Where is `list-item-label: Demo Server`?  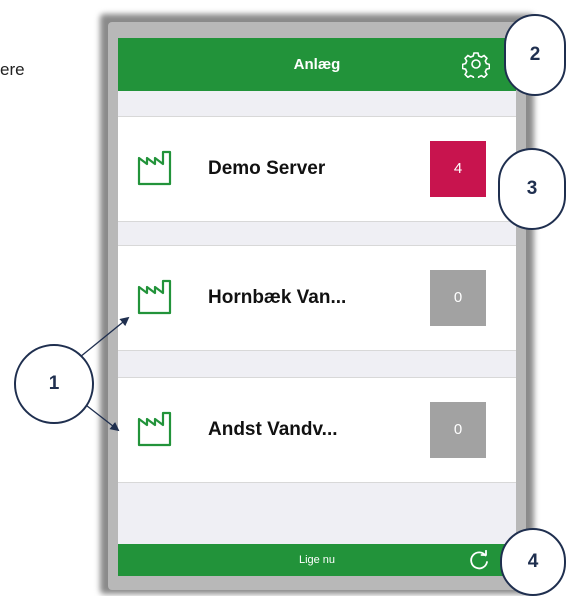
list-item-label: Demo Server is located at coordinates (267, 168).